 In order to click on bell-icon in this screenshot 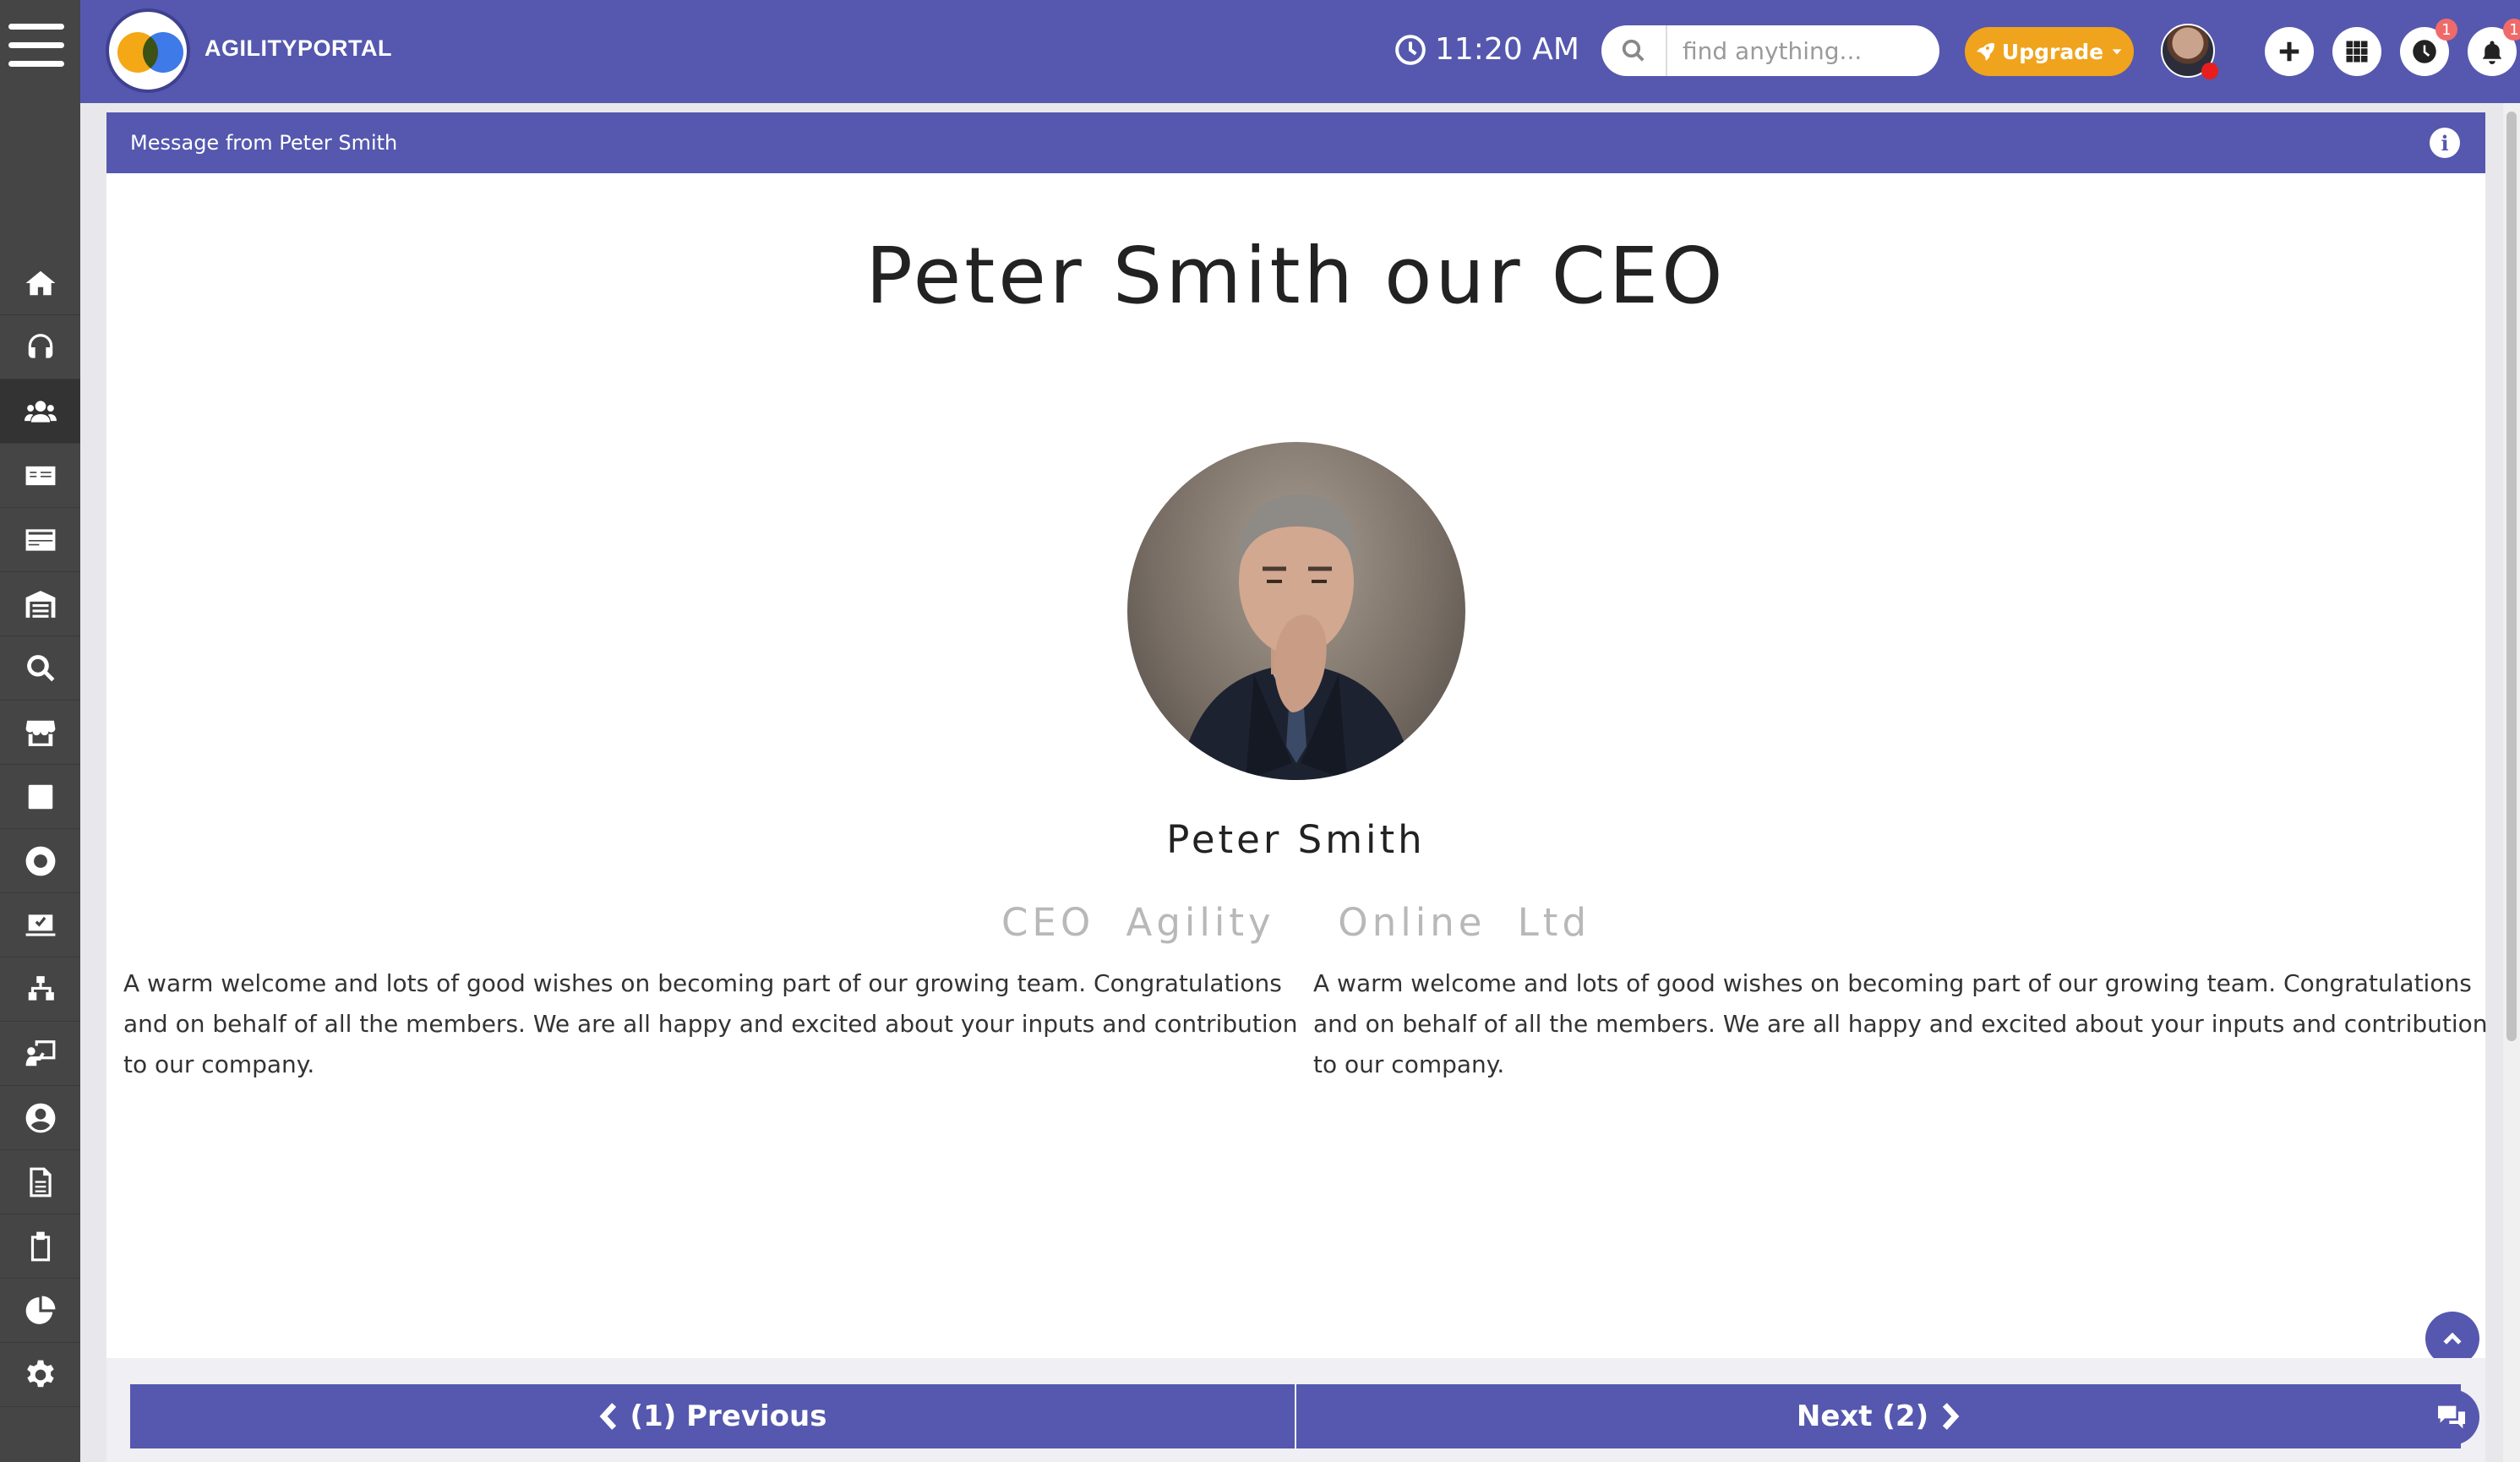, I will do `click(2492, 52)`.